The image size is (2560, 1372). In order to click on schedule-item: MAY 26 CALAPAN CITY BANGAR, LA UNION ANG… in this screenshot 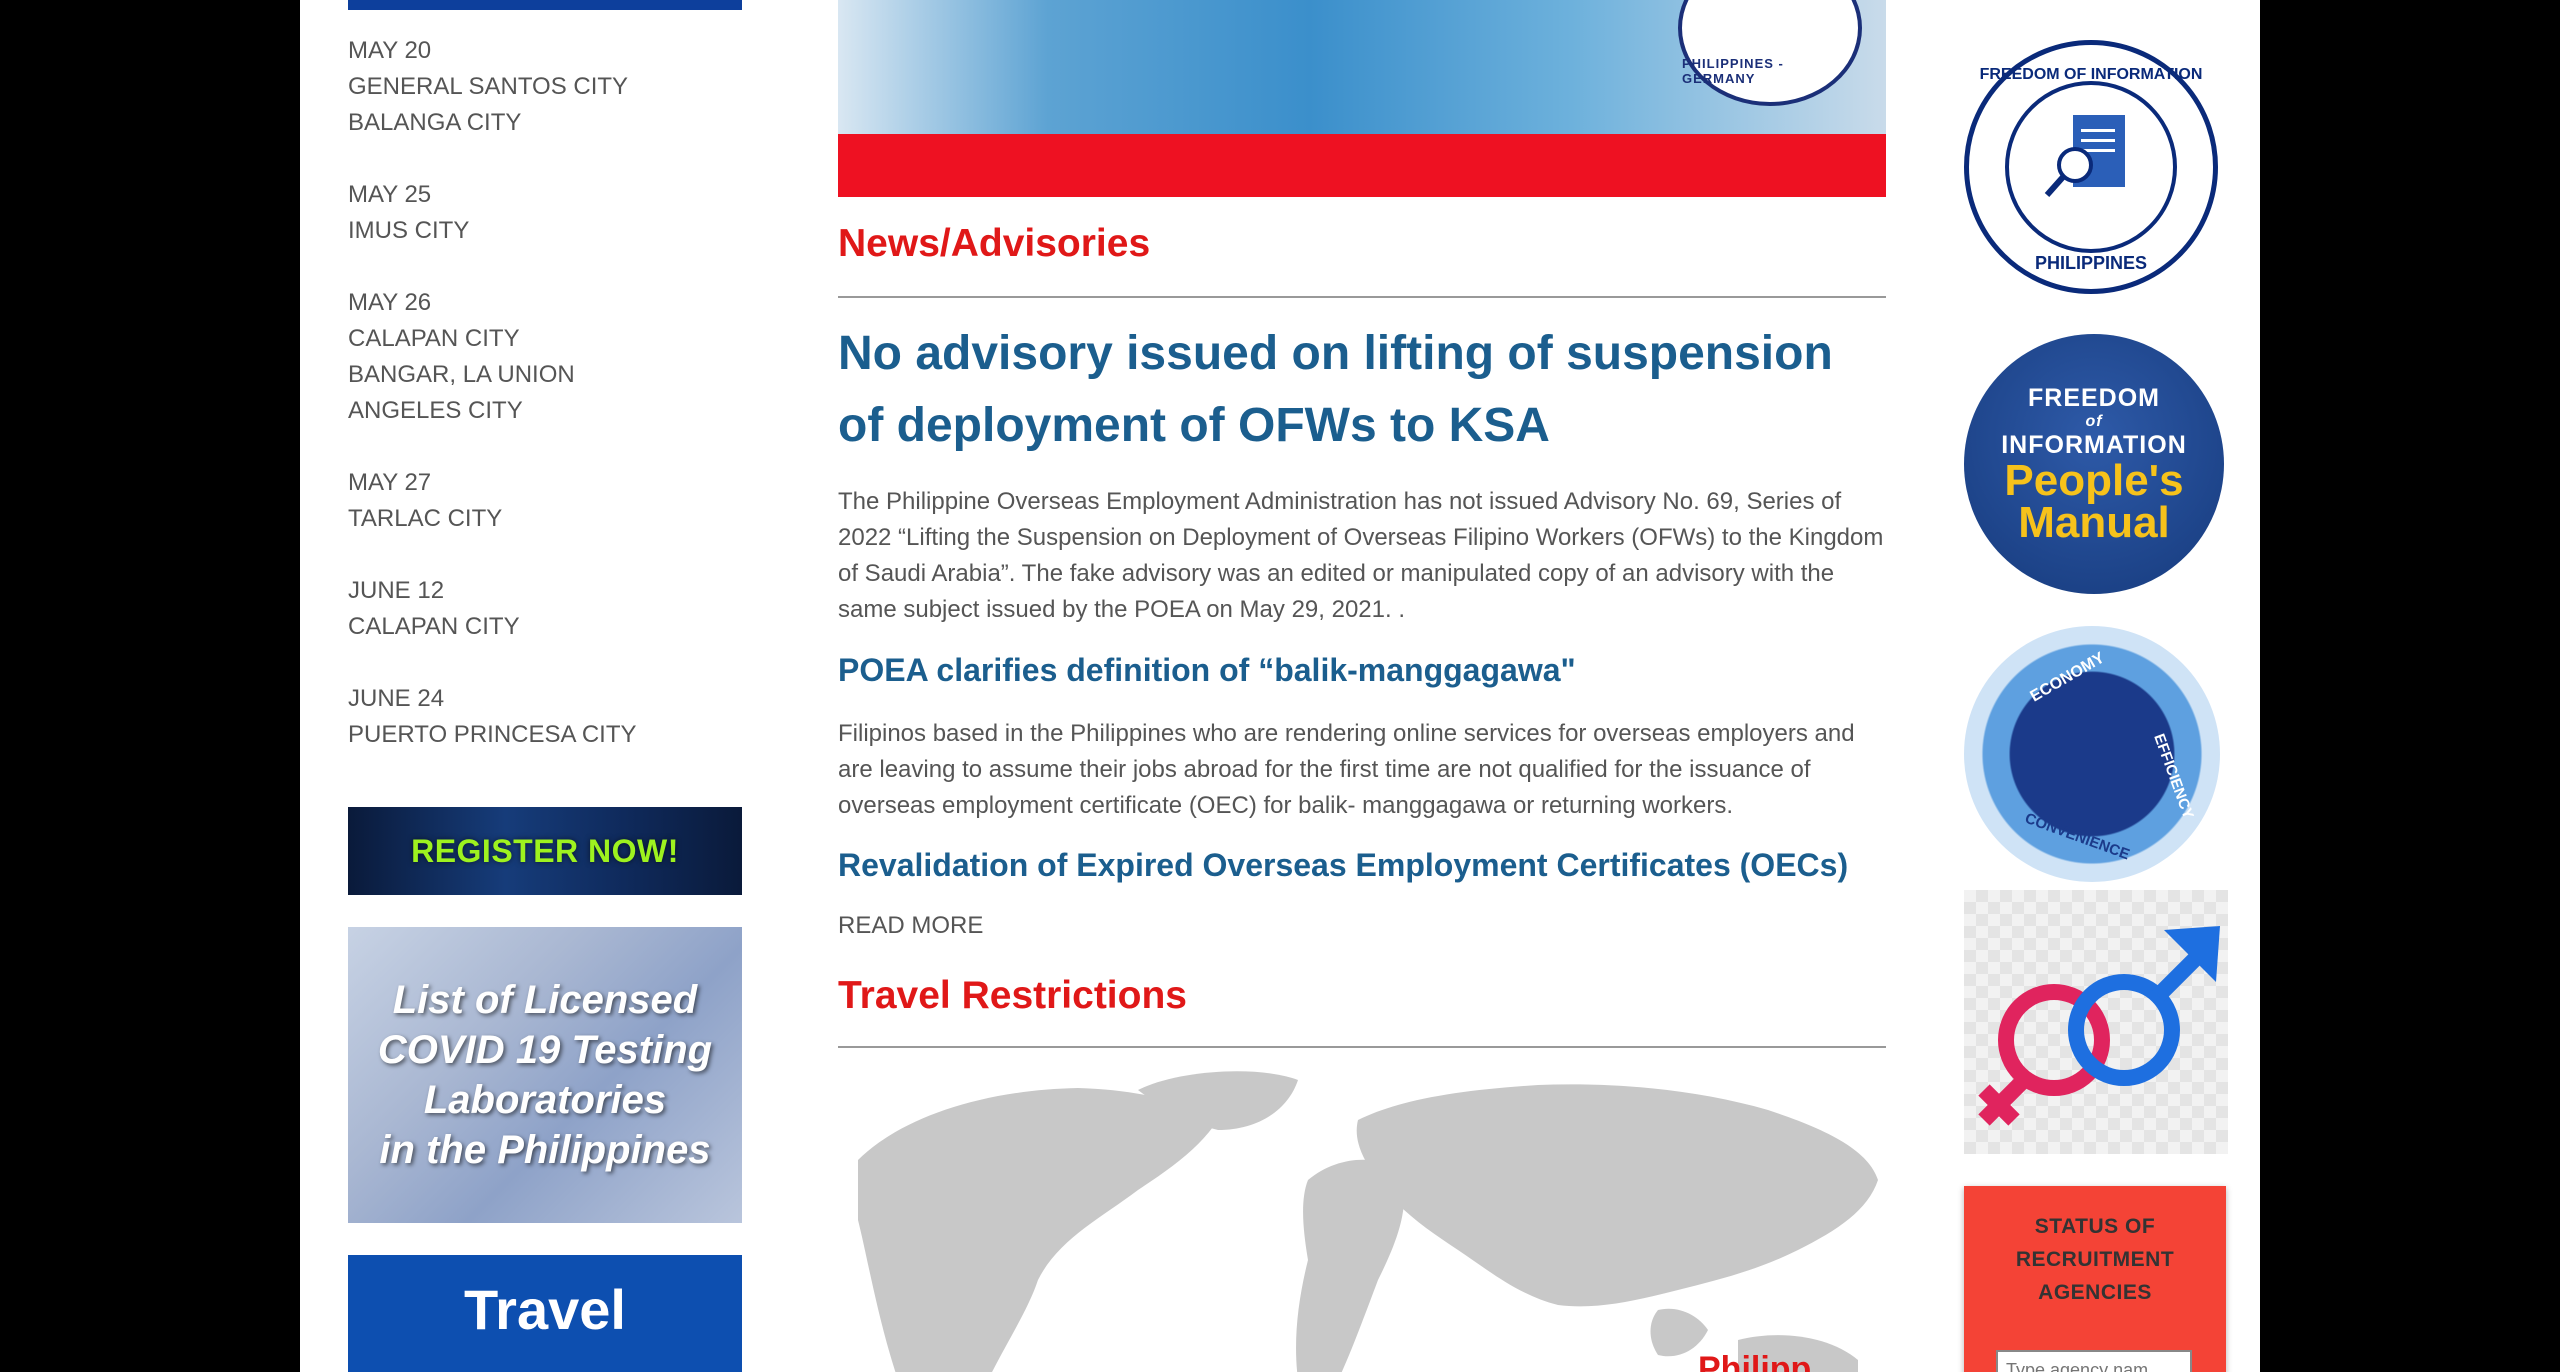, I will do `click(545, 357)`.